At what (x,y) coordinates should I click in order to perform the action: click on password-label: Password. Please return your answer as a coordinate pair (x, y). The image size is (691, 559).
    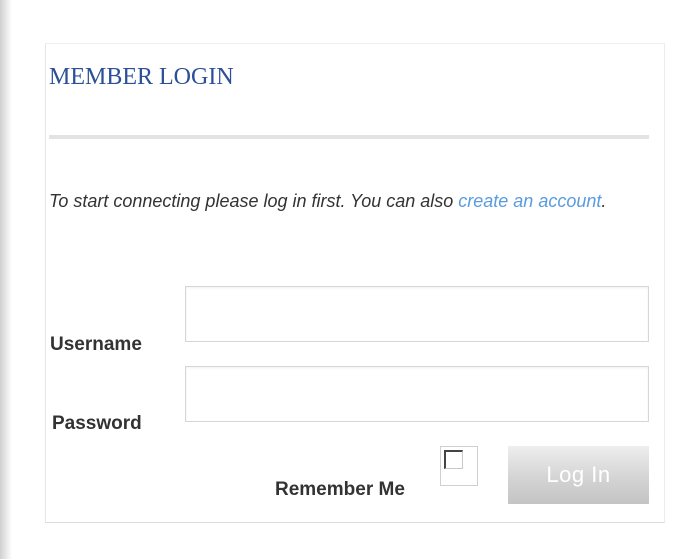
    Looking at the image, I should click on (97, 423).